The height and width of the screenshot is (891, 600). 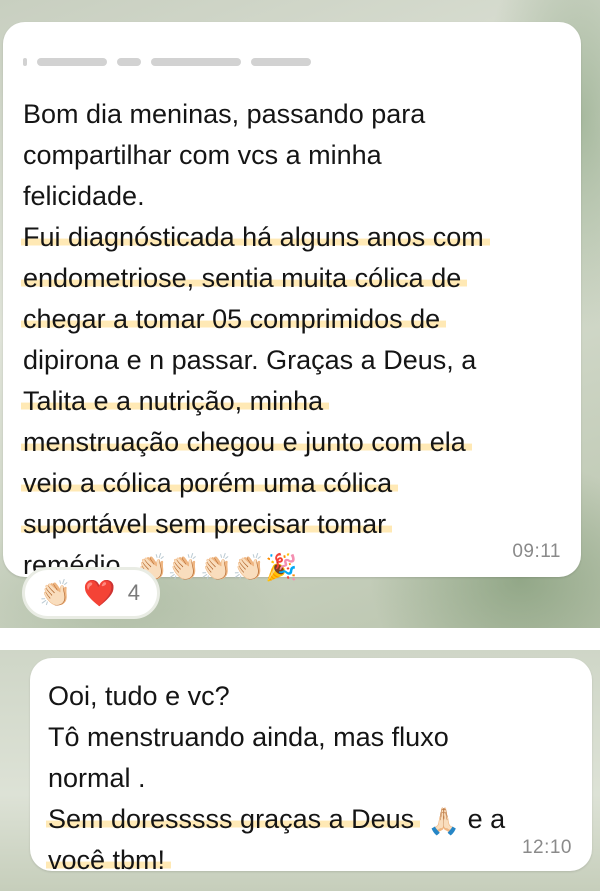 What do you see at coordinates (536, 551) in the screenshot?
I see `message-timestamp: 09:11` at bounding box center [536, 551].